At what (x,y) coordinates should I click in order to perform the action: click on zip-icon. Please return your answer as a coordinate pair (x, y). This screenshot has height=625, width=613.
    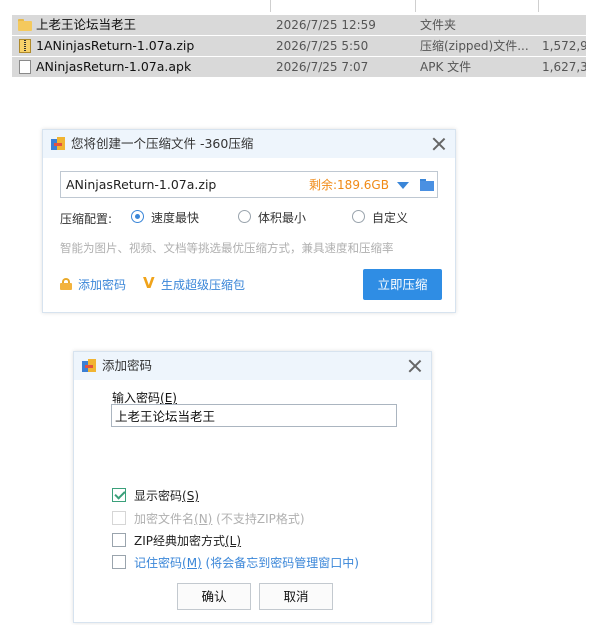
    Looking at the image, I should click on (25, 46).